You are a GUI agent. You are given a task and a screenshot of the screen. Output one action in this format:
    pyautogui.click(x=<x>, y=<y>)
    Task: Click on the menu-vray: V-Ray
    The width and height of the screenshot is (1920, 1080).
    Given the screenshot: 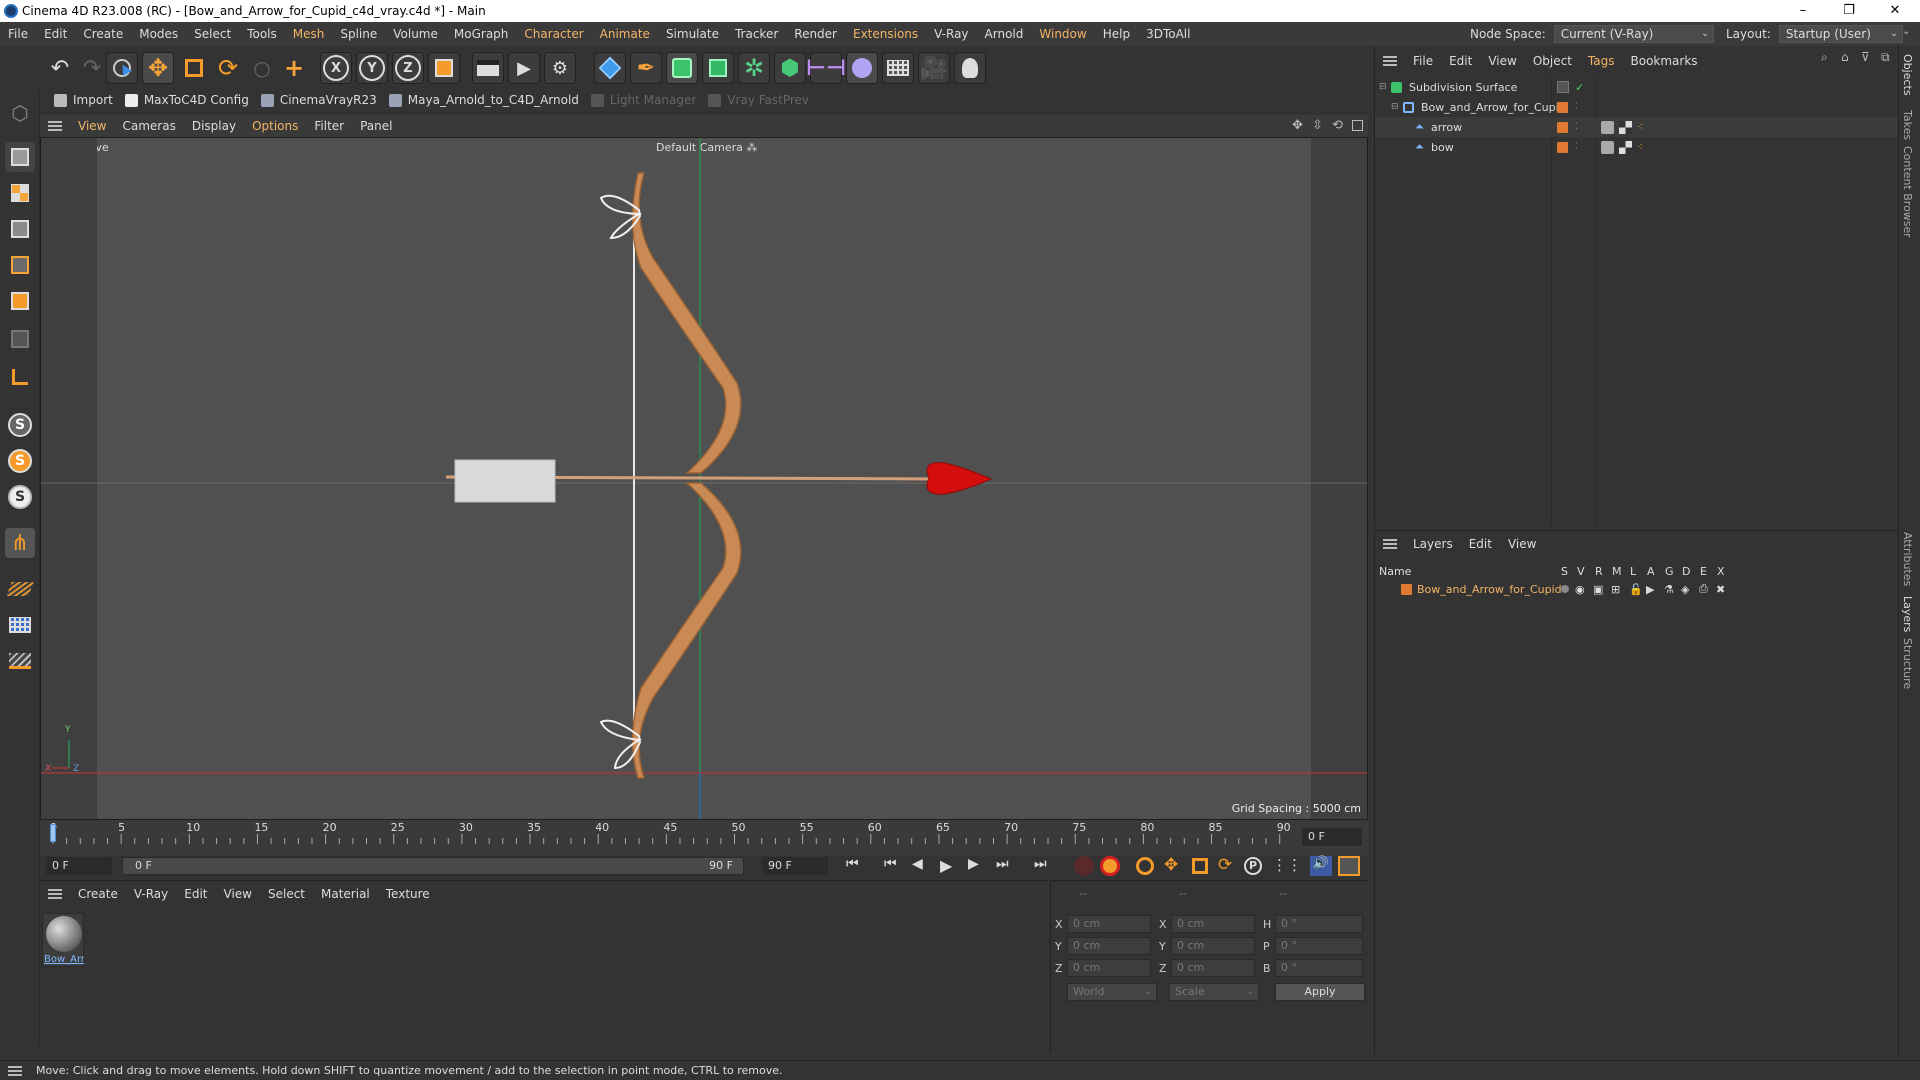 What is the action you would take?
    pyautogui.click(x=951, y=34)
    